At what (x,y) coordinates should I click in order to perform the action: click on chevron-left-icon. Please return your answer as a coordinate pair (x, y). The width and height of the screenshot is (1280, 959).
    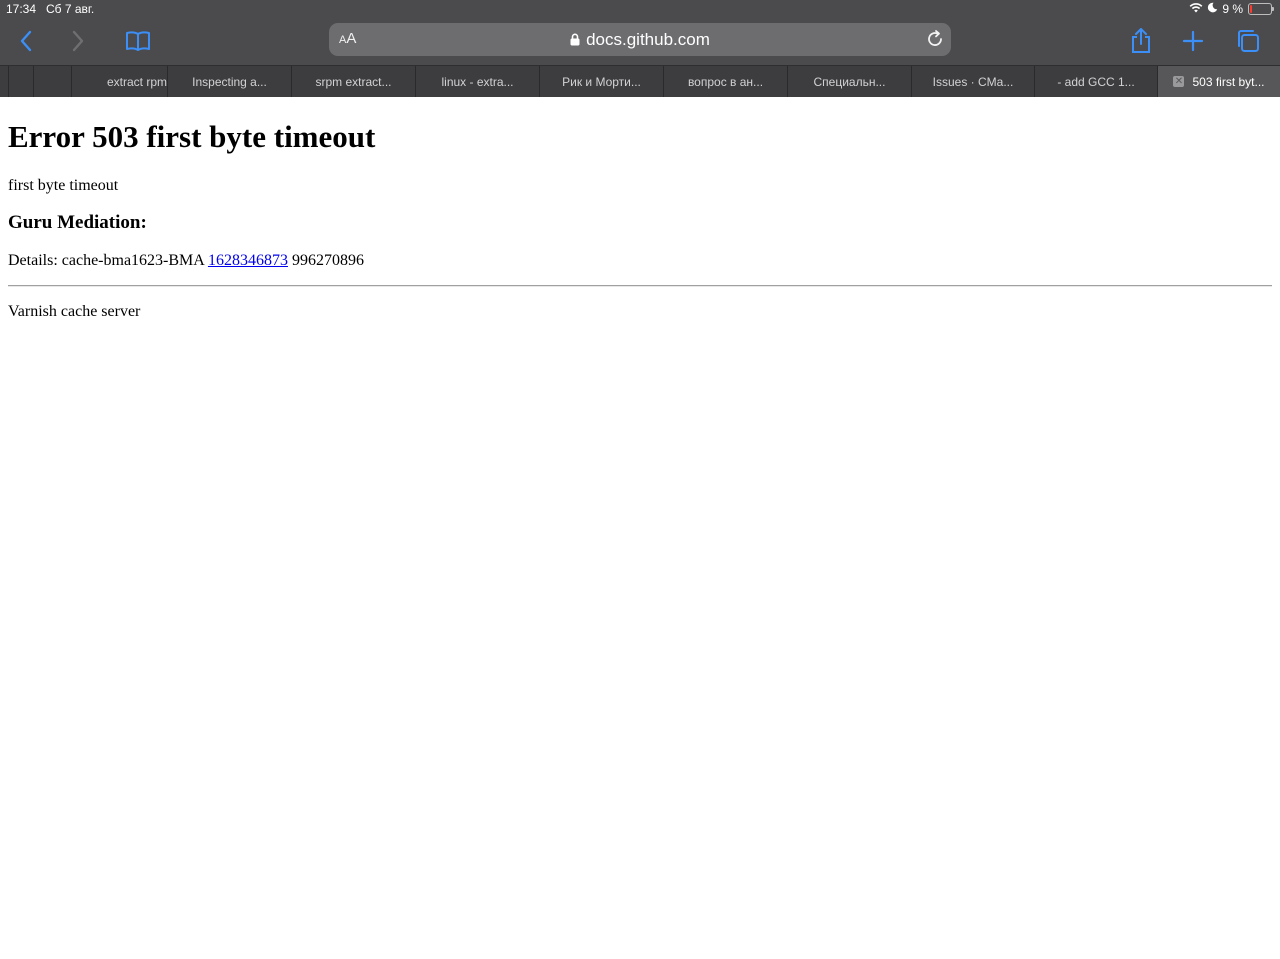
    Looking at the image, I should click on (26, 41).